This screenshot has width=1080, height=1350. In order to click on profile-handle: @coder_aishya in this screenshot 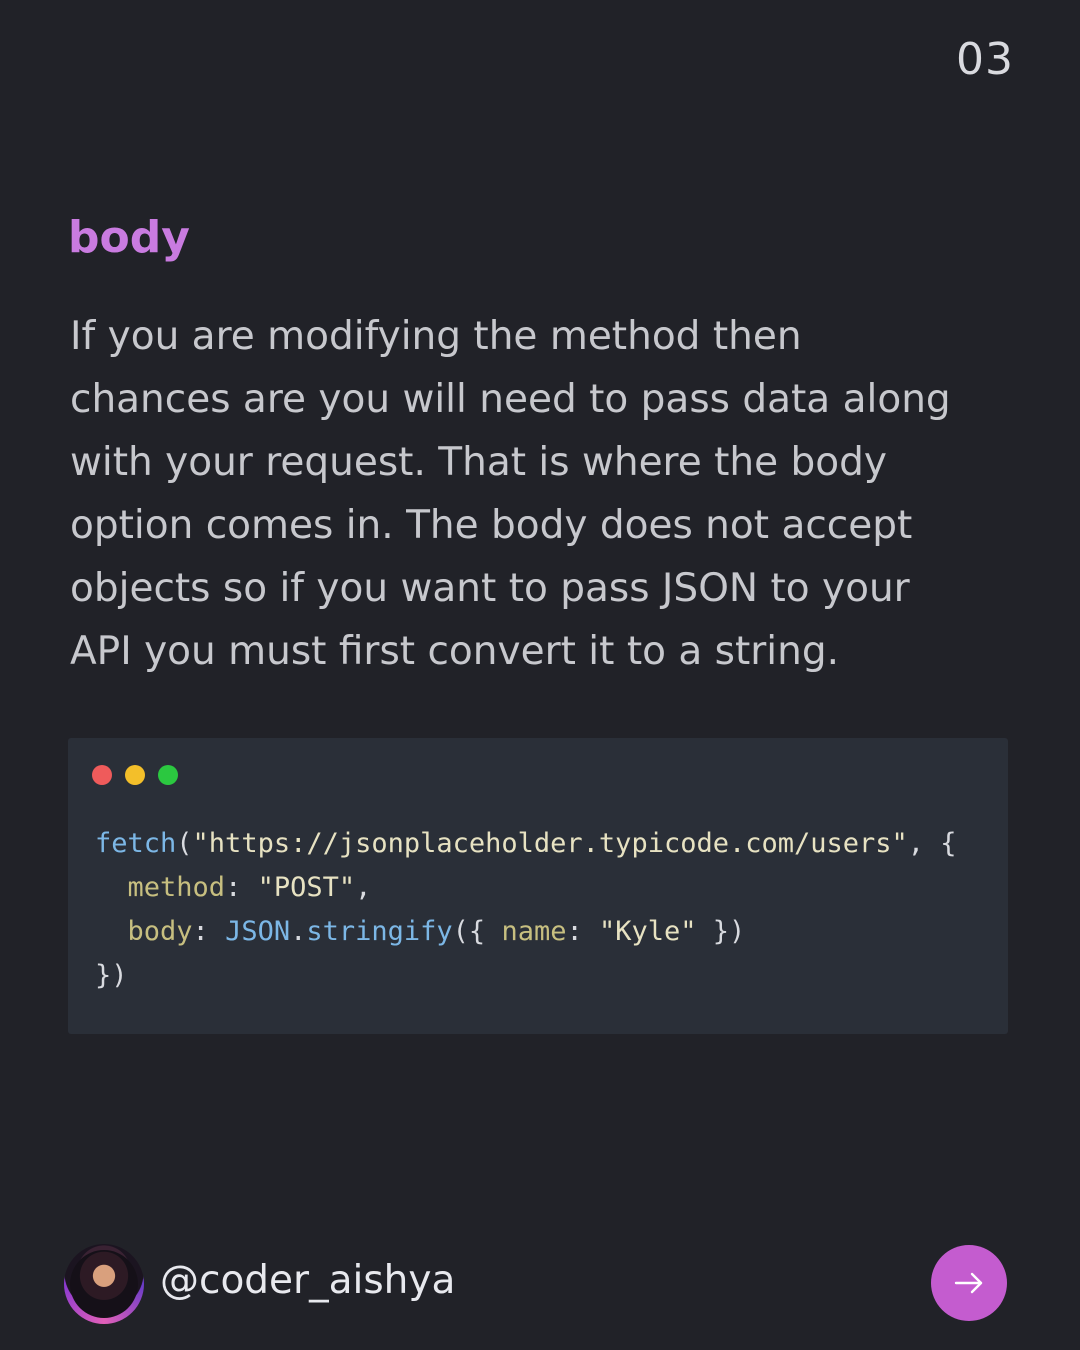, I will do `click(307, 1280)`.